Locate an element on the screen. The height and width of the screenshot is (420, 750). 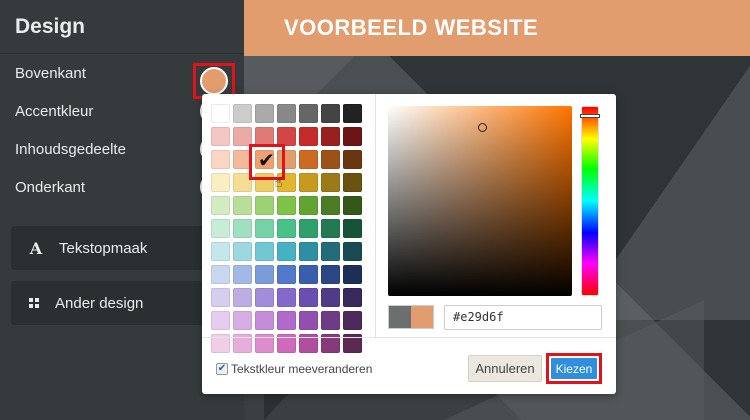
hue-handle is located at coordinates (590, 116).